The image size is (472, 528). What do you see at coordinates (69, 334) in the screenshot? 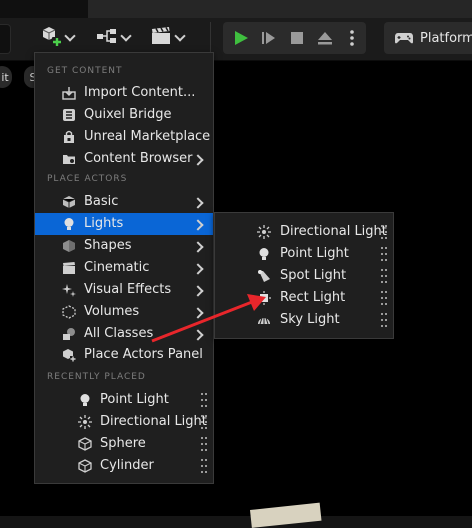
I see `classes-icon` at bounding box center [69, 334].